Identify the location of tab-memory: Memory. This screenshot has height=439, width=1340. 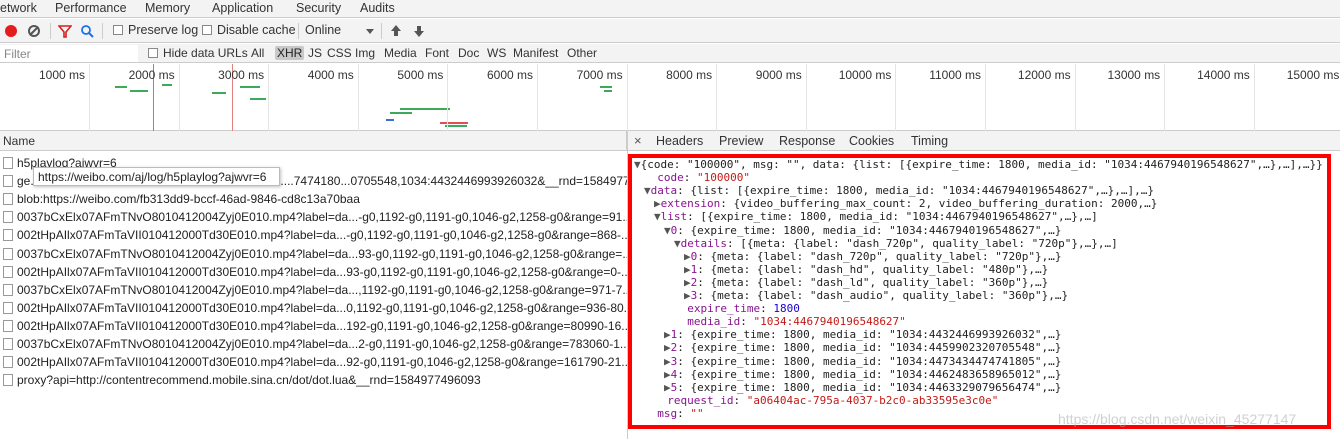
(167, 8).